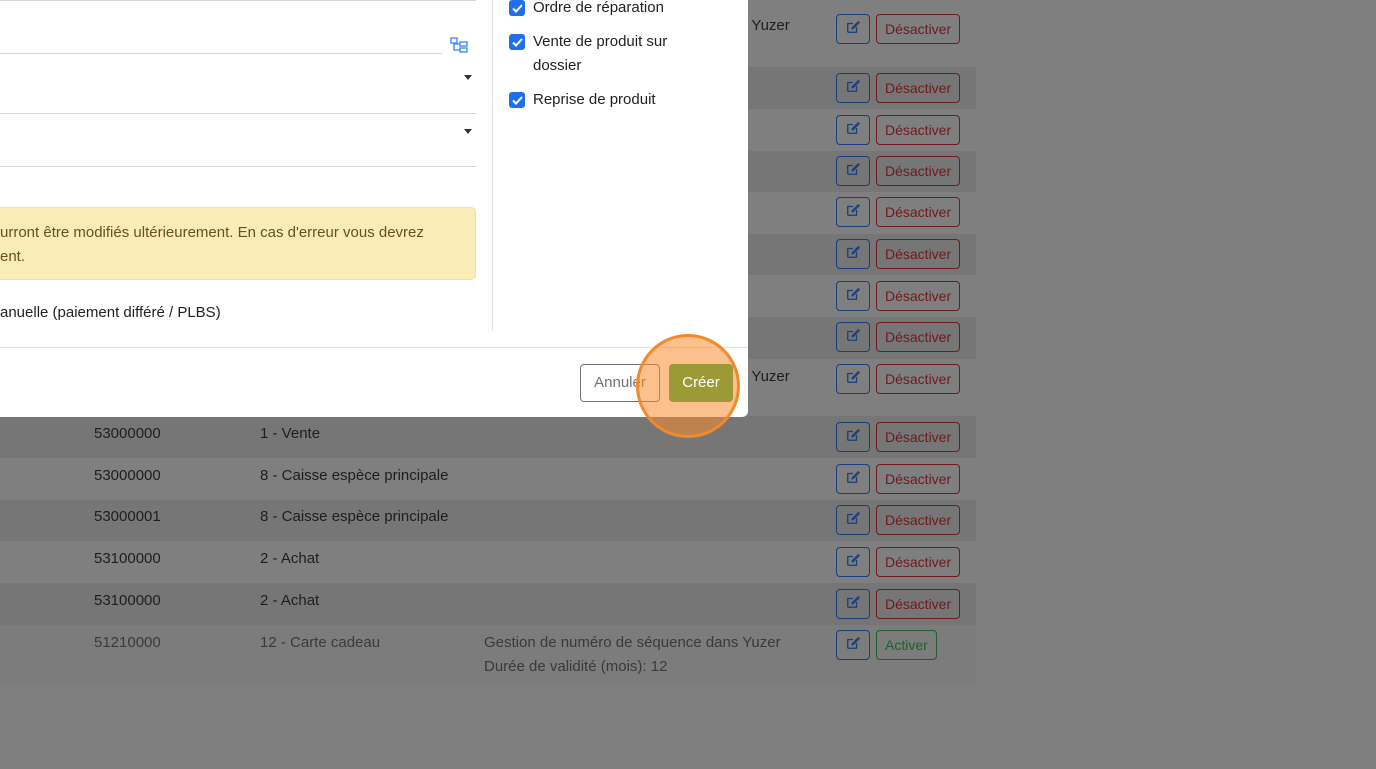 This screenshot has width=1376, height=769. I want to click on text-field-underline, so click(221, 53).